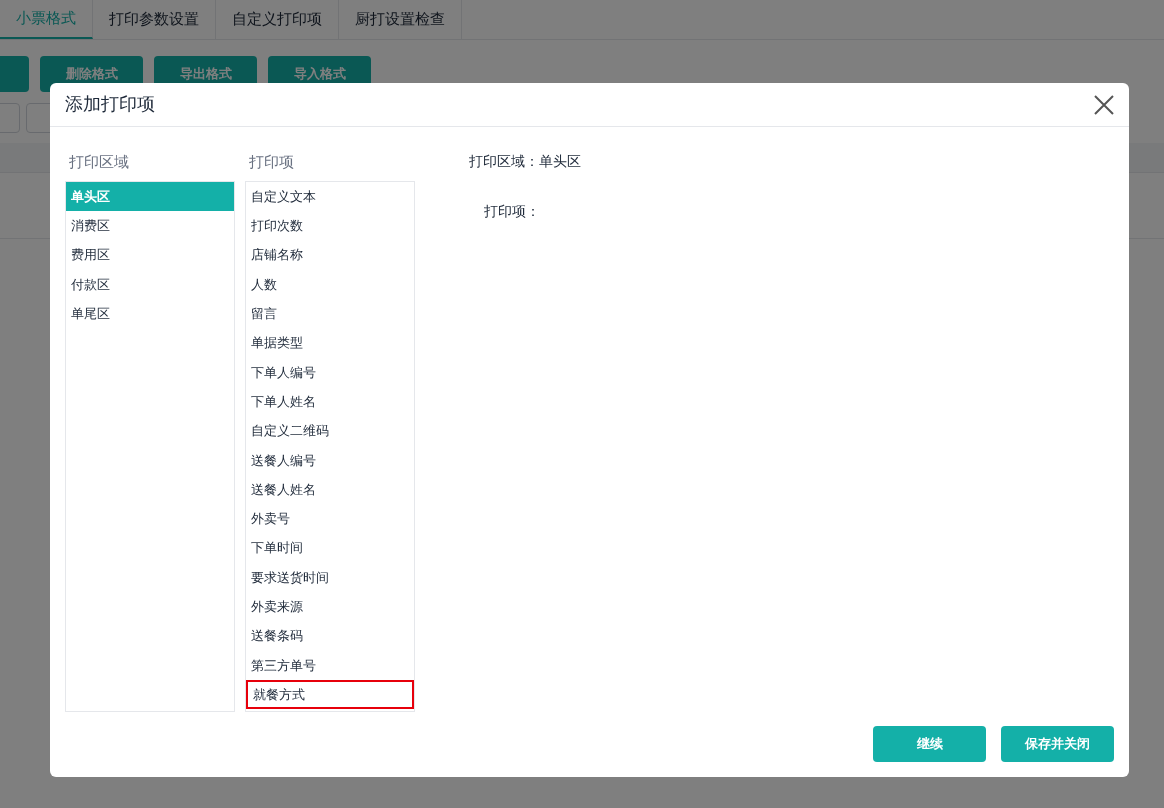  Describe the element at coordinates (330, 284) in the screenshot. I see `print-list-item: 人数` at that location.